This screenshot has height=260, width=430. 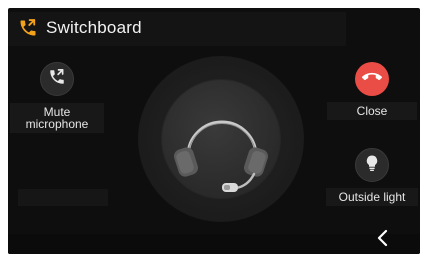 I want to click on outside-light-label: Outside light, so click(x=372, y=197).